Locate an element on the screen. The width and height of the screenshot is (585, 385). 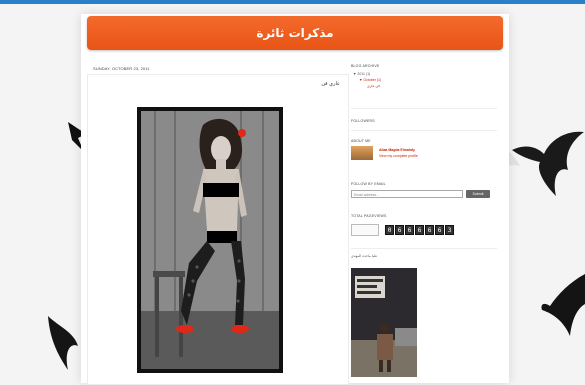
counter-digit: 0 is located at coordinates (389, 230).